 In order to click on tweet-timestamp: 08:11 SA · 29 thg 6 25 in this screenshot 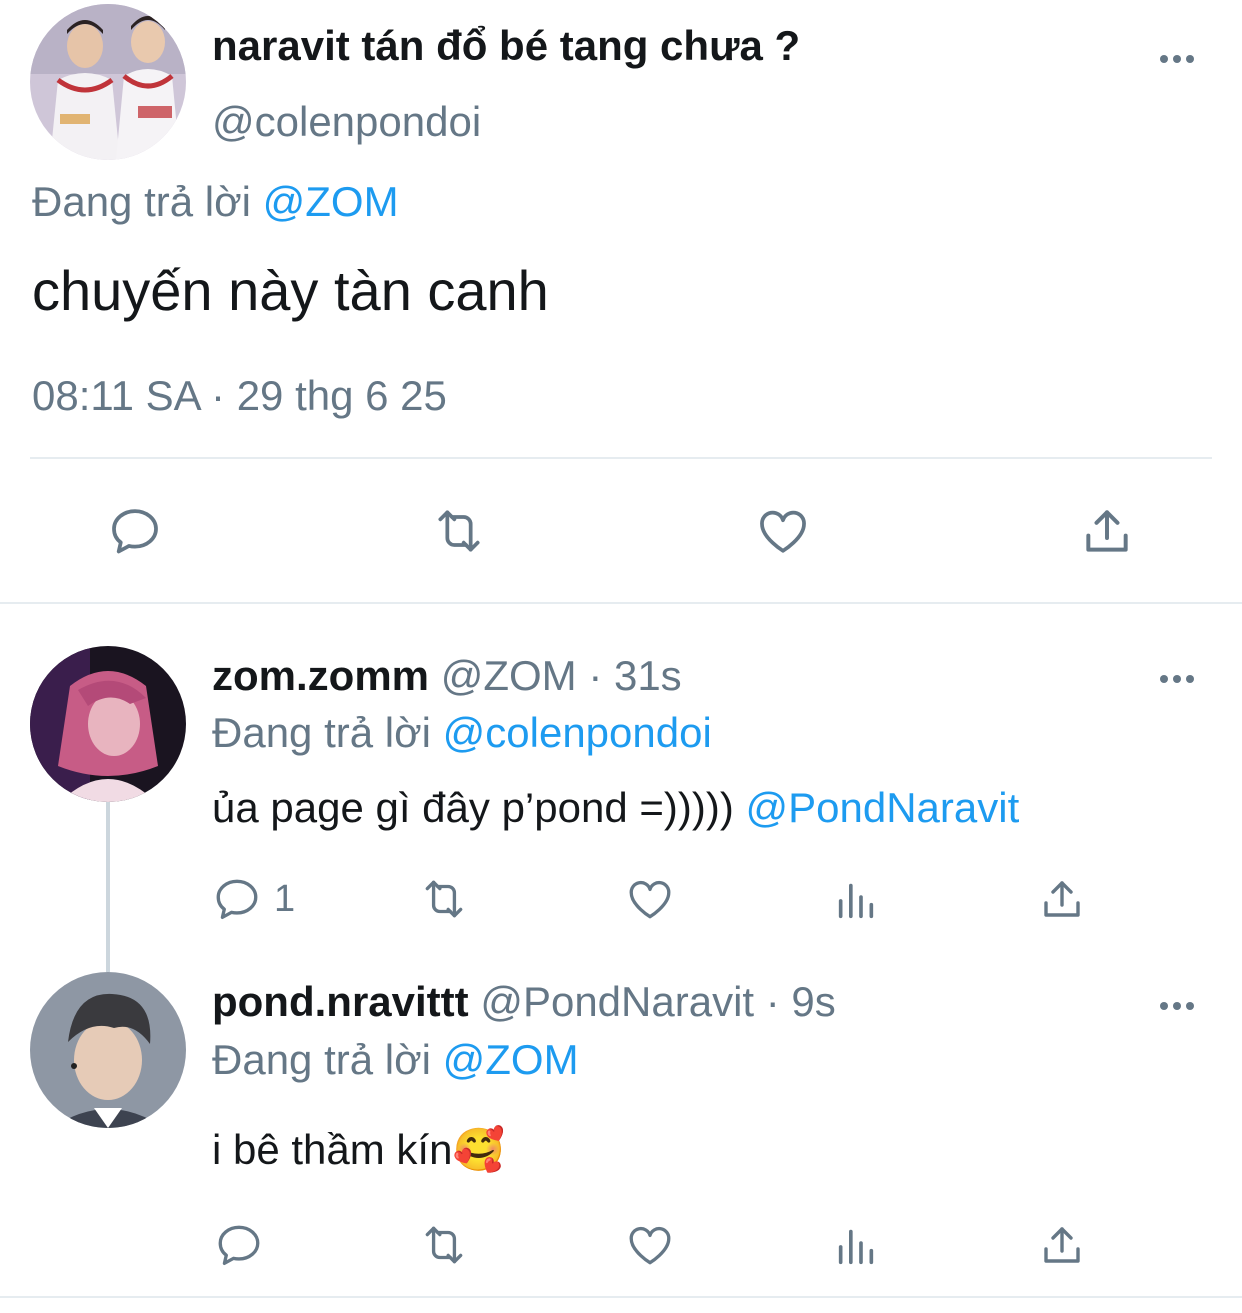, I will do `click(239, 396)`.